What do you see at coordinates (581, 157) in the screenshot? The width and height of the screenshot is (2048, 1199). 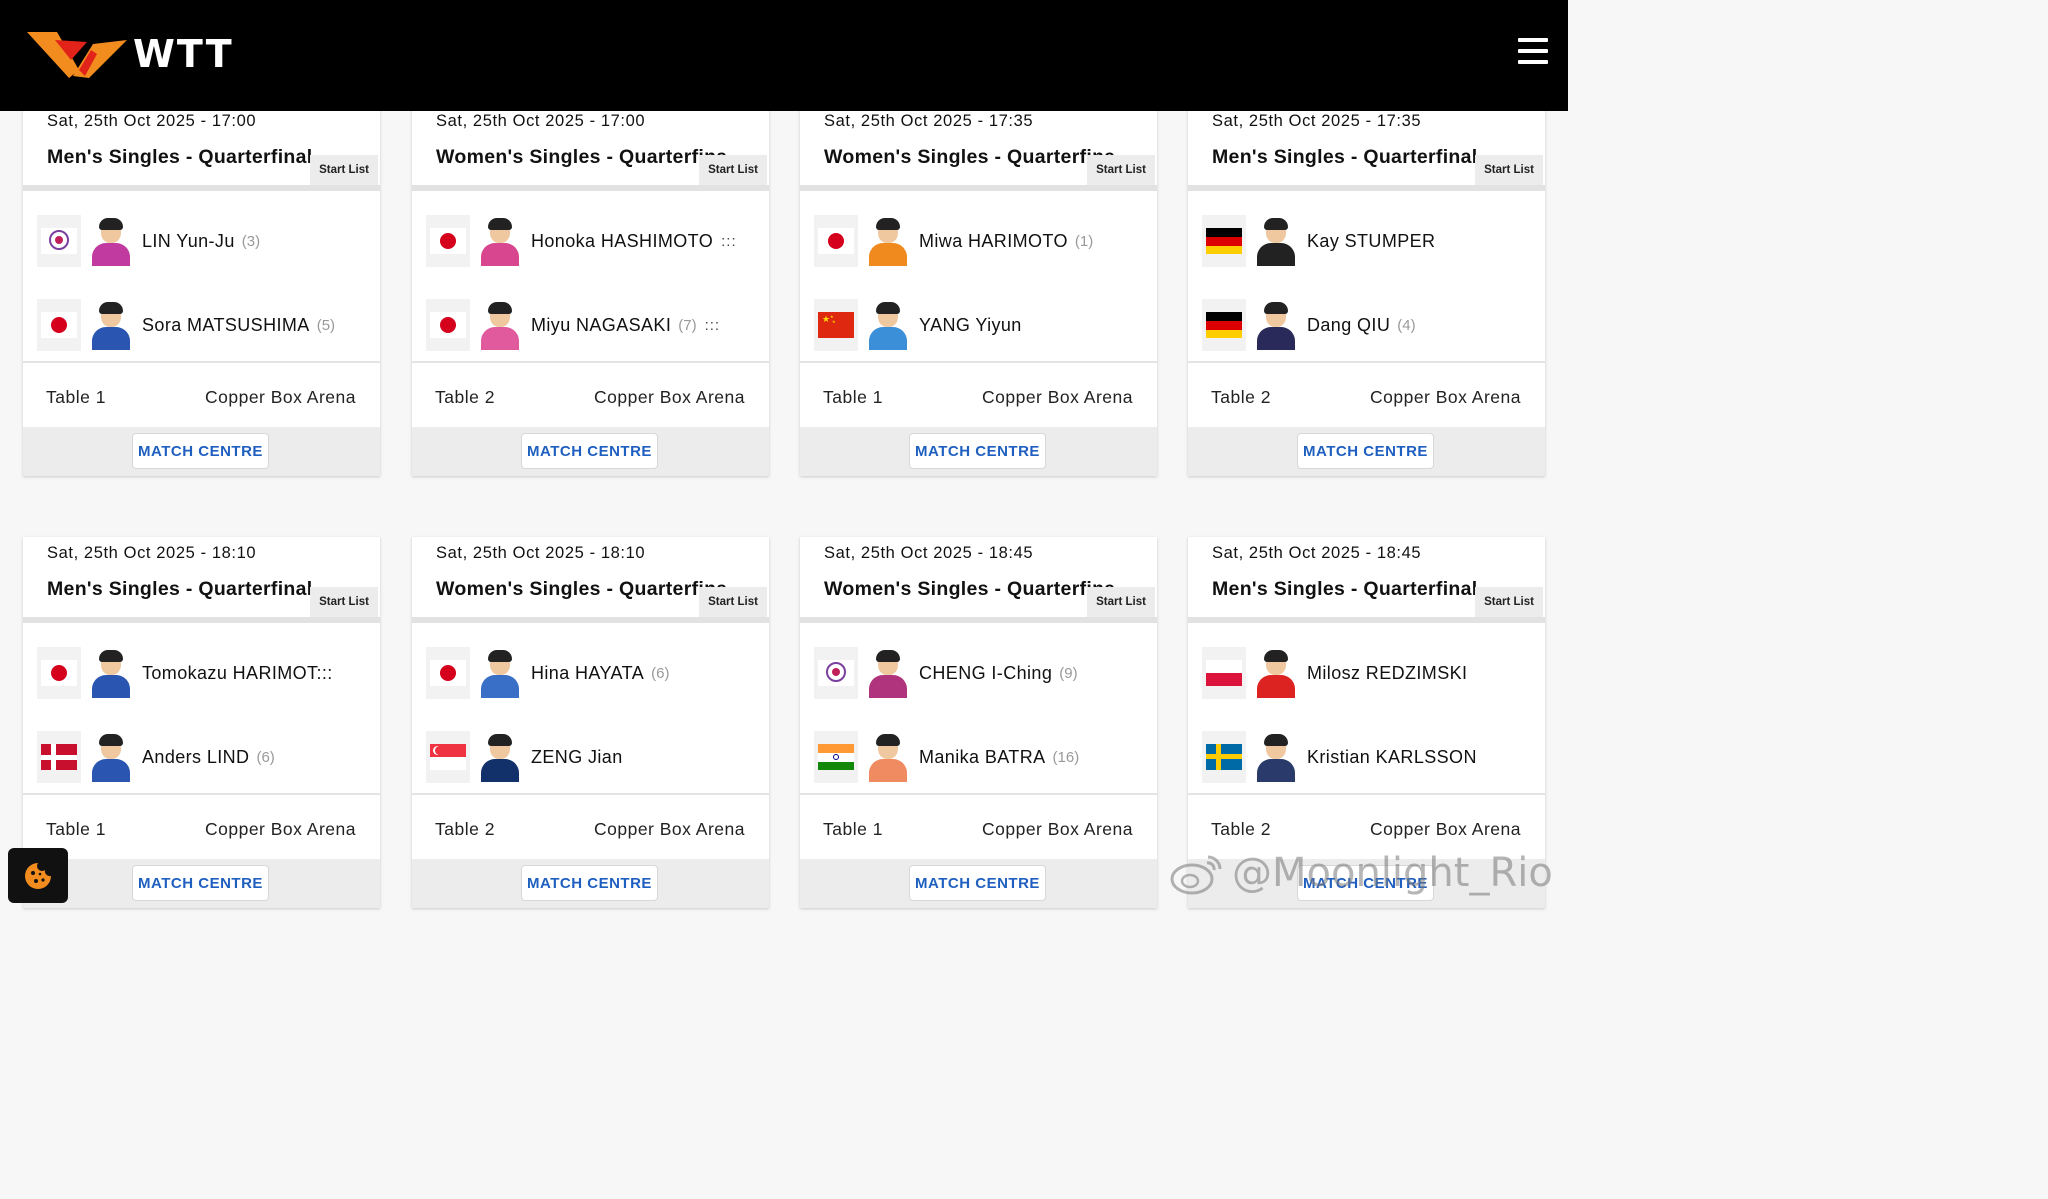 I see `event-title: Women's Singles - Quarterfinal` at bounding box center [581, 157].